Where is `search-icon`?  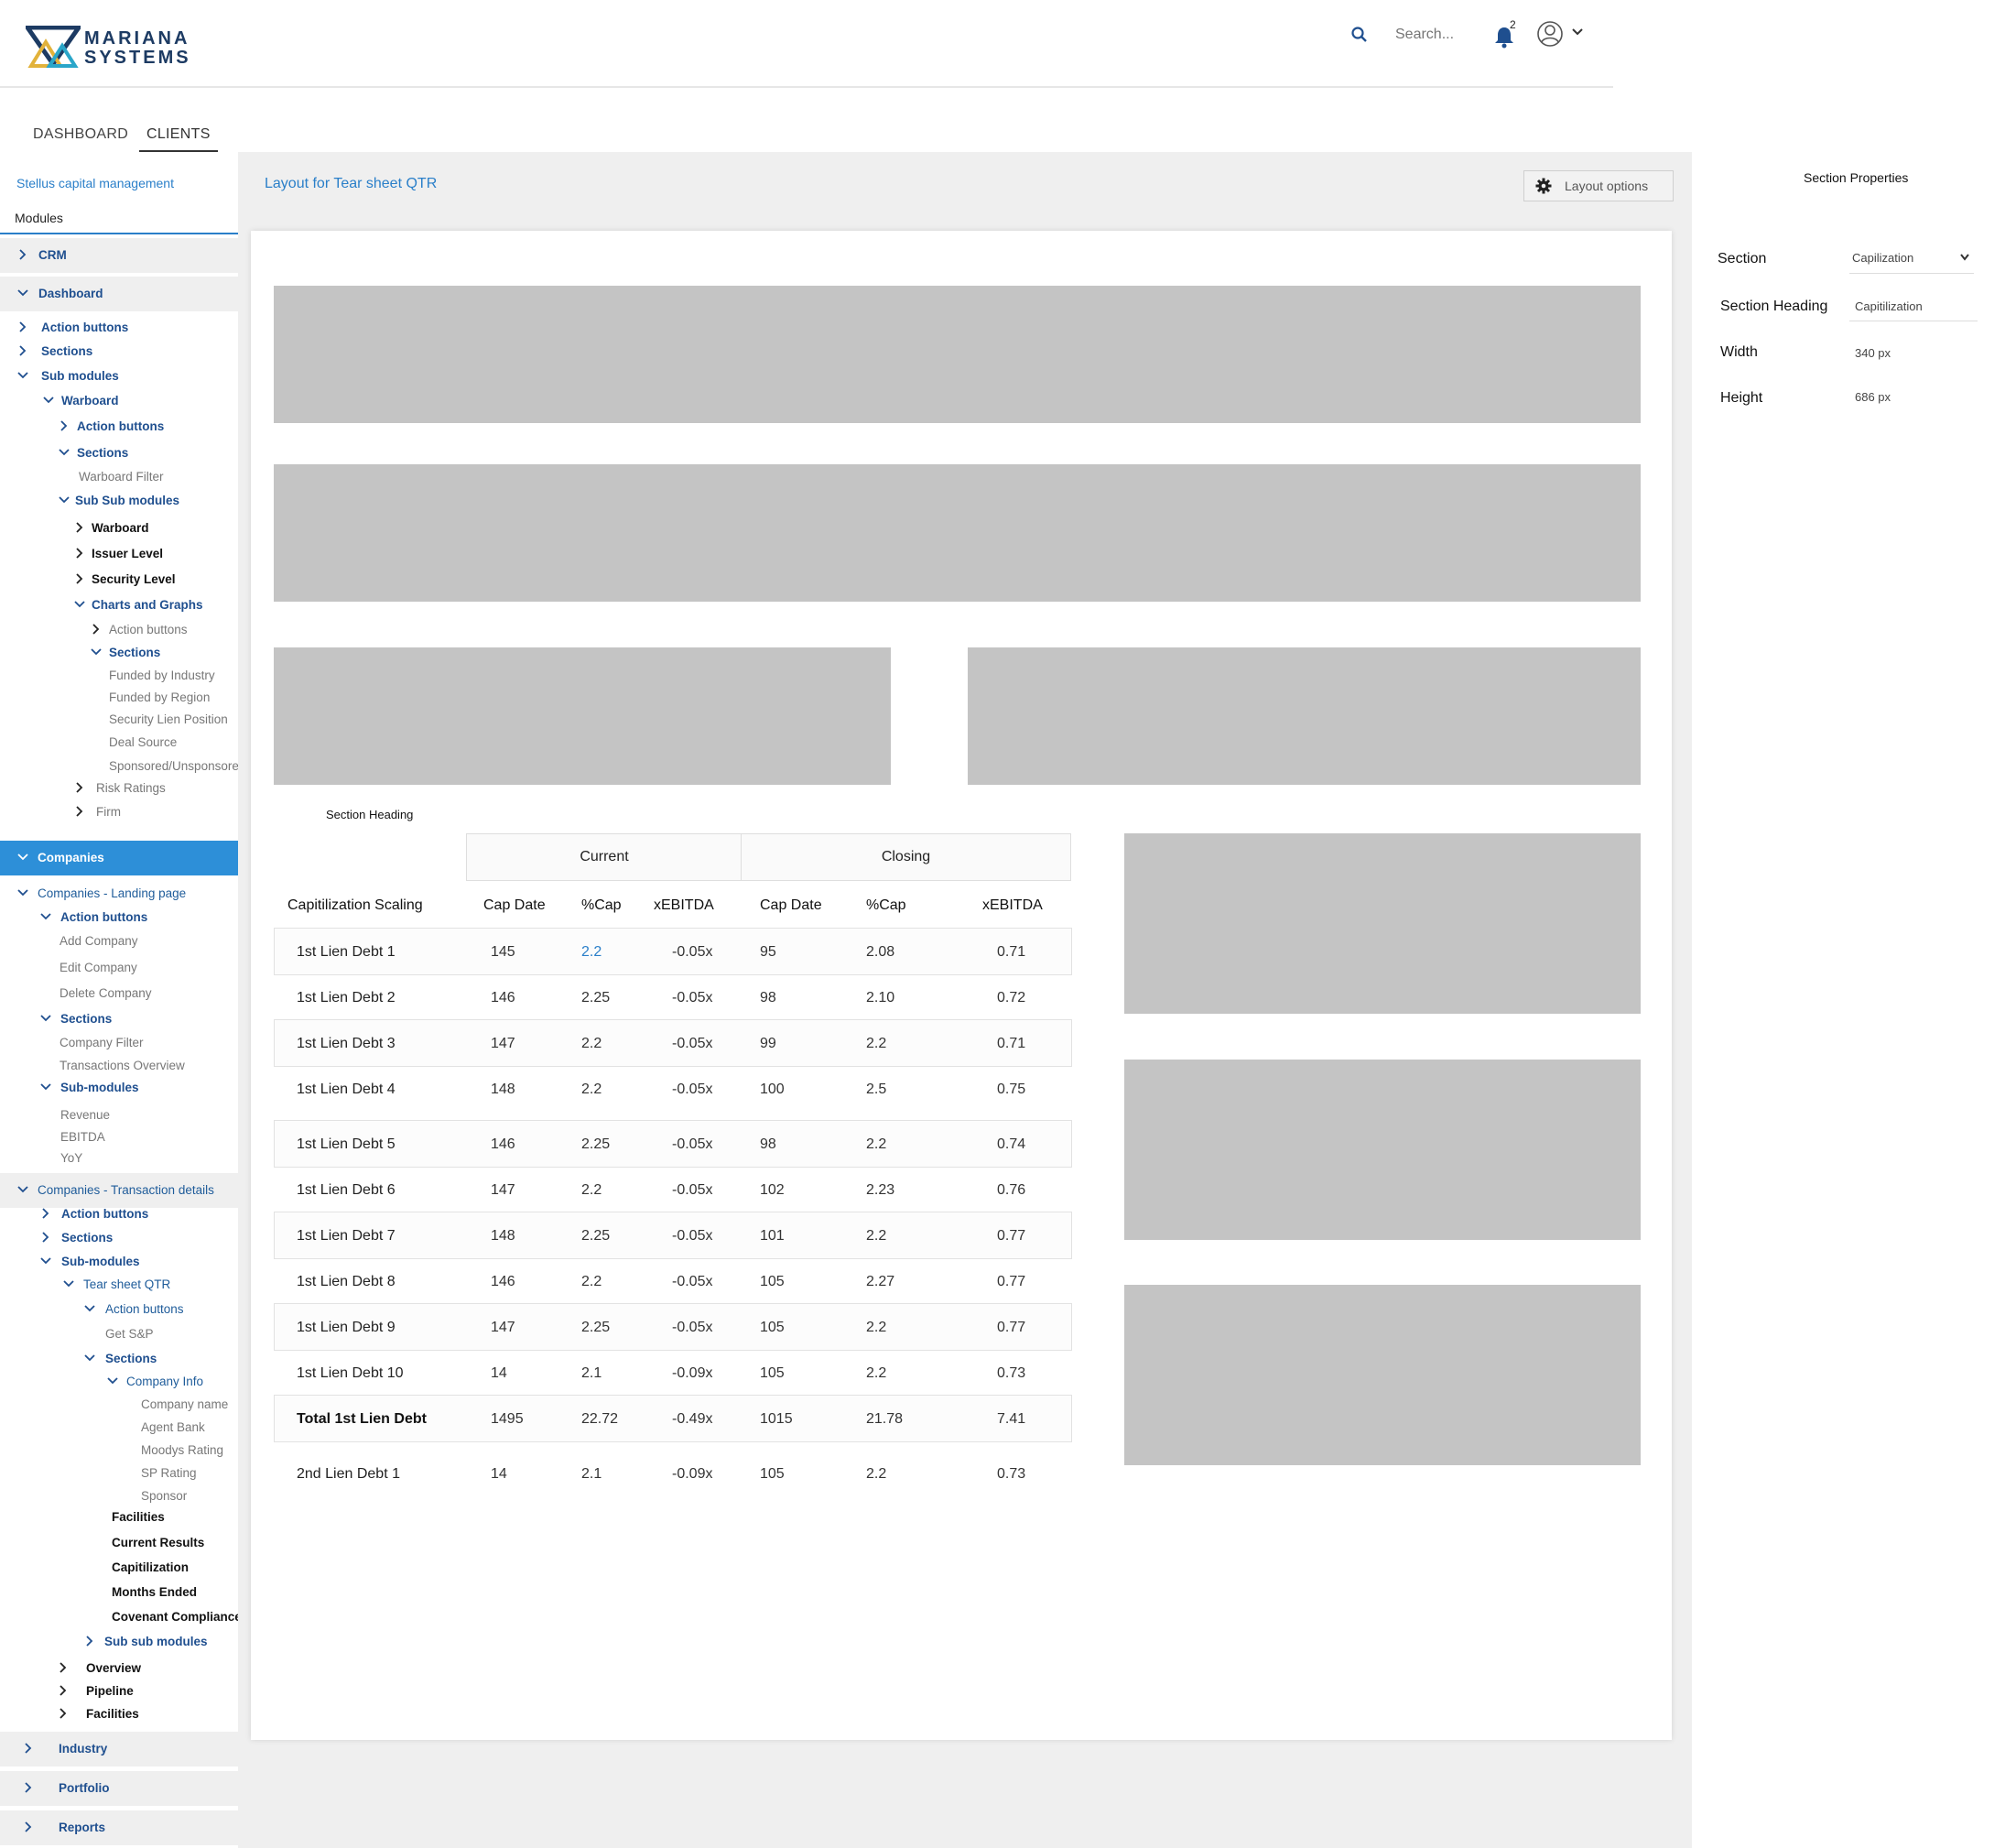 search-icon is located at coordinates (1359, 35).